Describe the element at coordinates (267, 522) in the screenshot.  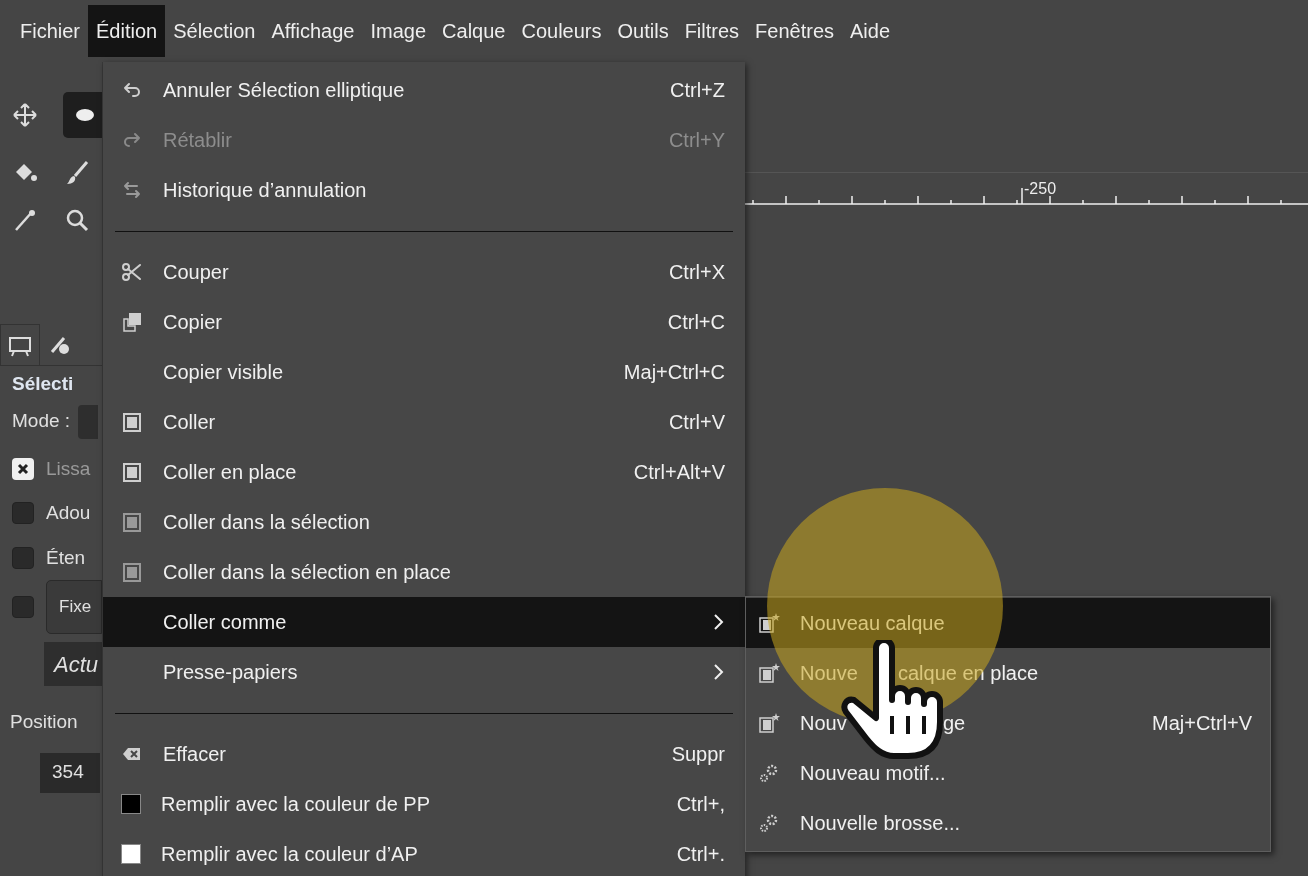
I see `menu-item-label: Coller dans la sélection` at that location.